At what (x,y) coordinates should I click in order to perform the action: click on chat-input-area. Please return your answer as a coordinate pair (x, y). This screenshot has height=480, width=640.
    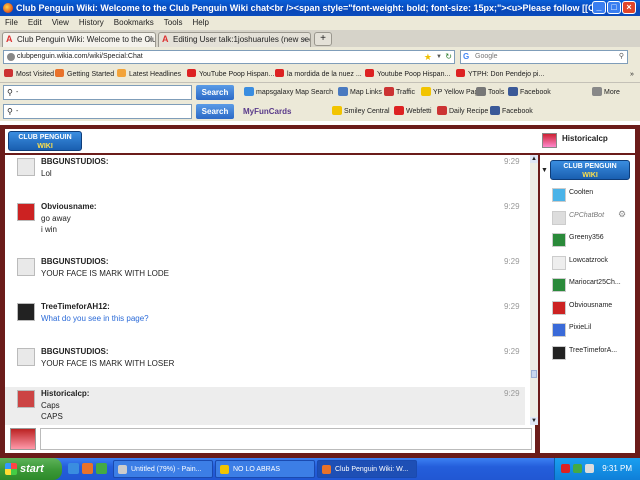
    Looking at the image, I should click on (270, 439).